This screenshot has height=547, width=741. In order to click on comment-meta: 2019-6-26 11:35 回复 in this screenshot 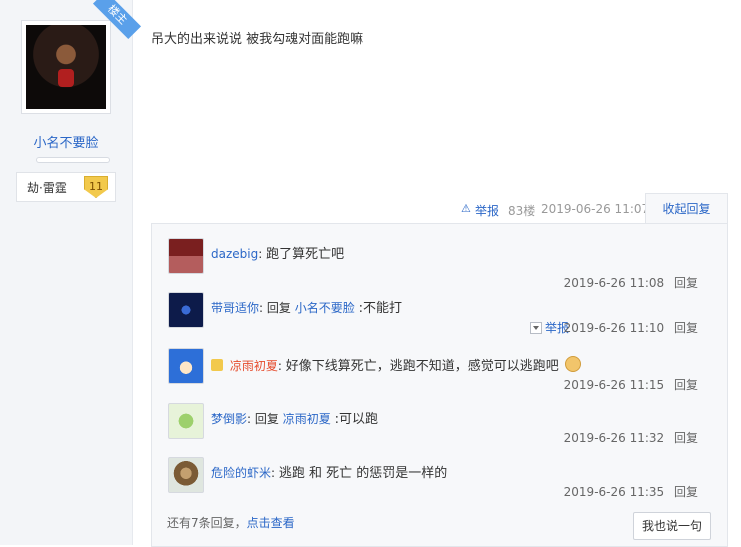, I will do `click(628, 491)`.